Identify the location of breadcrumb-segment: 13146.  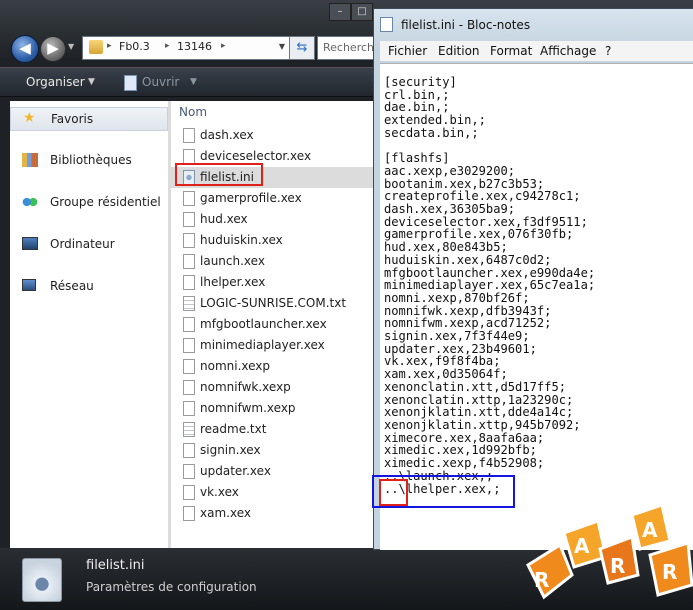
(194, 46).